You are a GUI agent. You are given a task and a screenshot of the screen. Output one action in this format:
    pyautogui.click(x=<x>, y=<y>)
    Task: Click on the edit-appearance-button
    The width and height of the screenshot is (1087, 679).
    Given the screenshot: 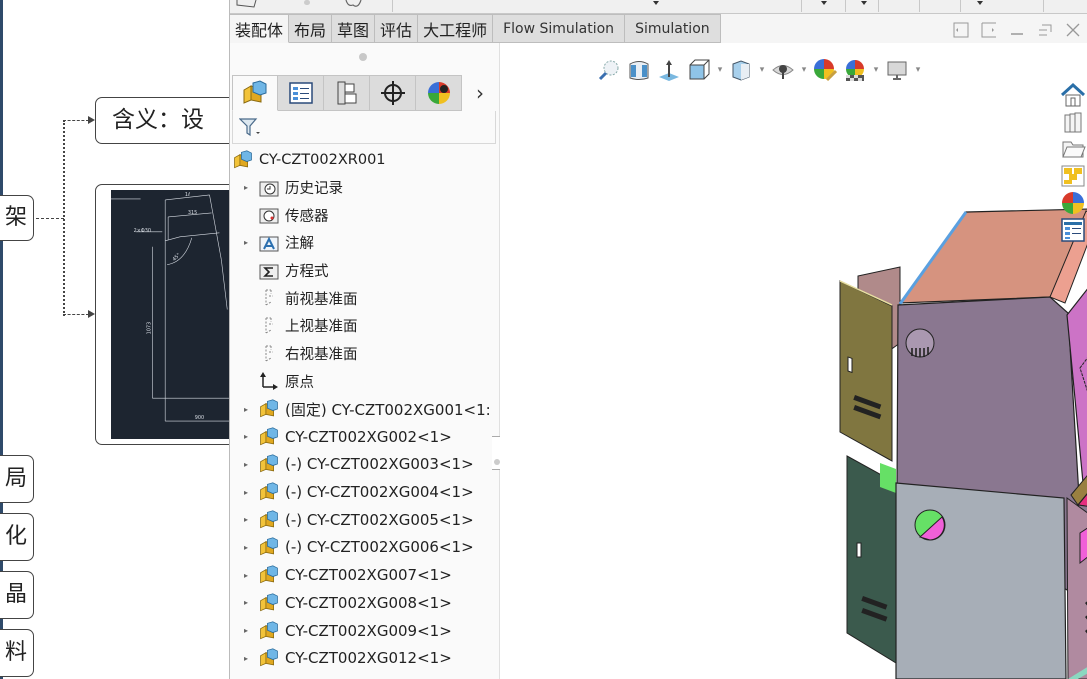 What is the action you would take?
    pyautogui.click(x=825, y=70)
    